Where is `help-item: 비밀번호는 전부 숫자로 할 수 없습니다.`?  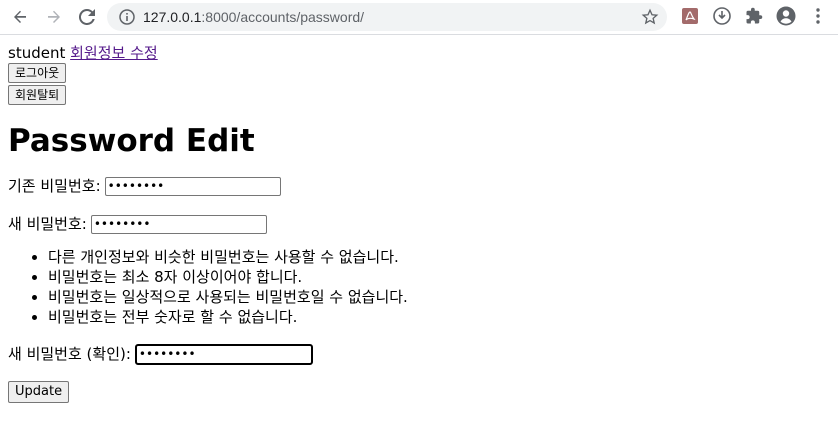
help-item: 비밀번호는 전부 숫자로 할 수 없습니다. is located at coordinates (443, 317).